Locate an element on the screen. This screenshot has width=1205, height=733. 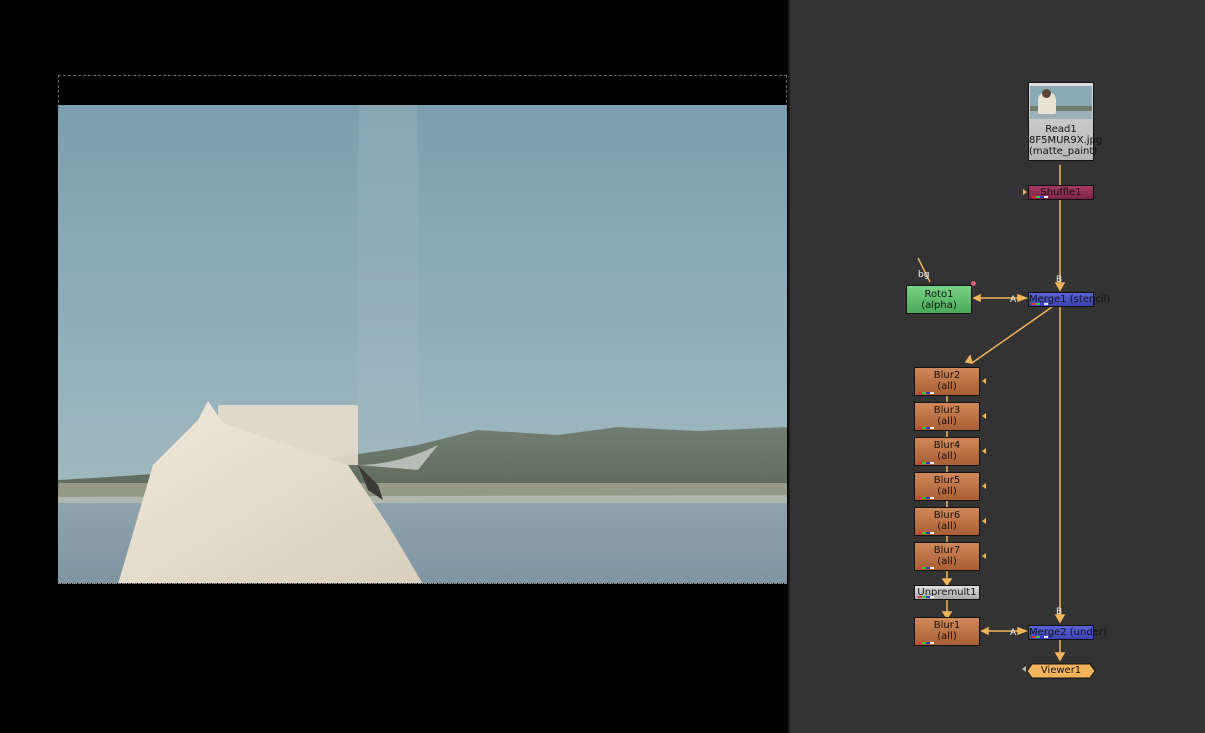
blur7-mask-input is located at coordinates (984, 556).